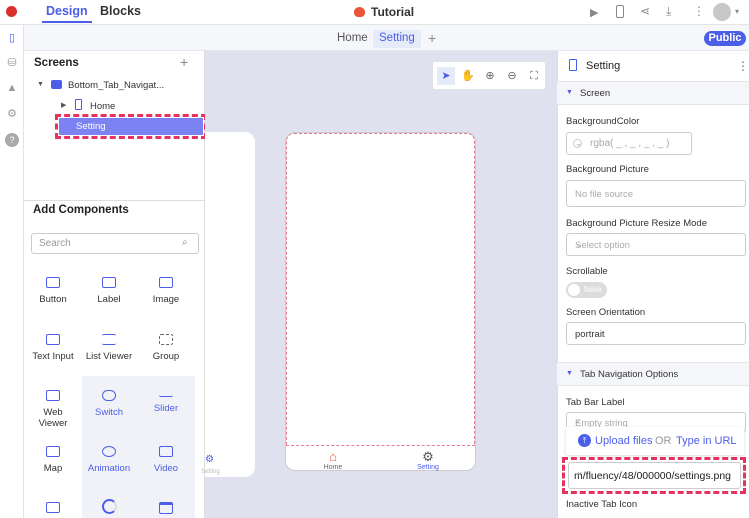  What do you see at coordinates (668, 11) in the screenshot?
I see `download-icon: ⤓` at bounding box center [668, 11].